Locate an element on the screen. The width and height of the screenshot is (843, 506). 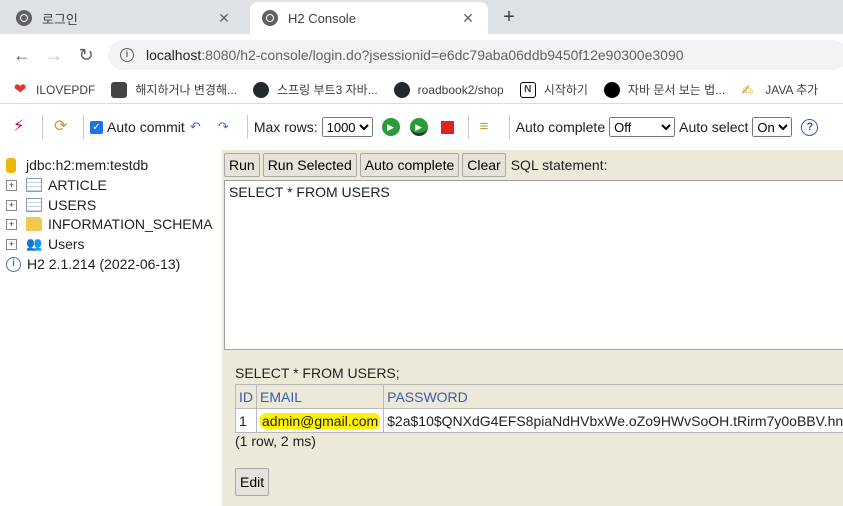
help-icon: ? is located at coordinates (810, 127).